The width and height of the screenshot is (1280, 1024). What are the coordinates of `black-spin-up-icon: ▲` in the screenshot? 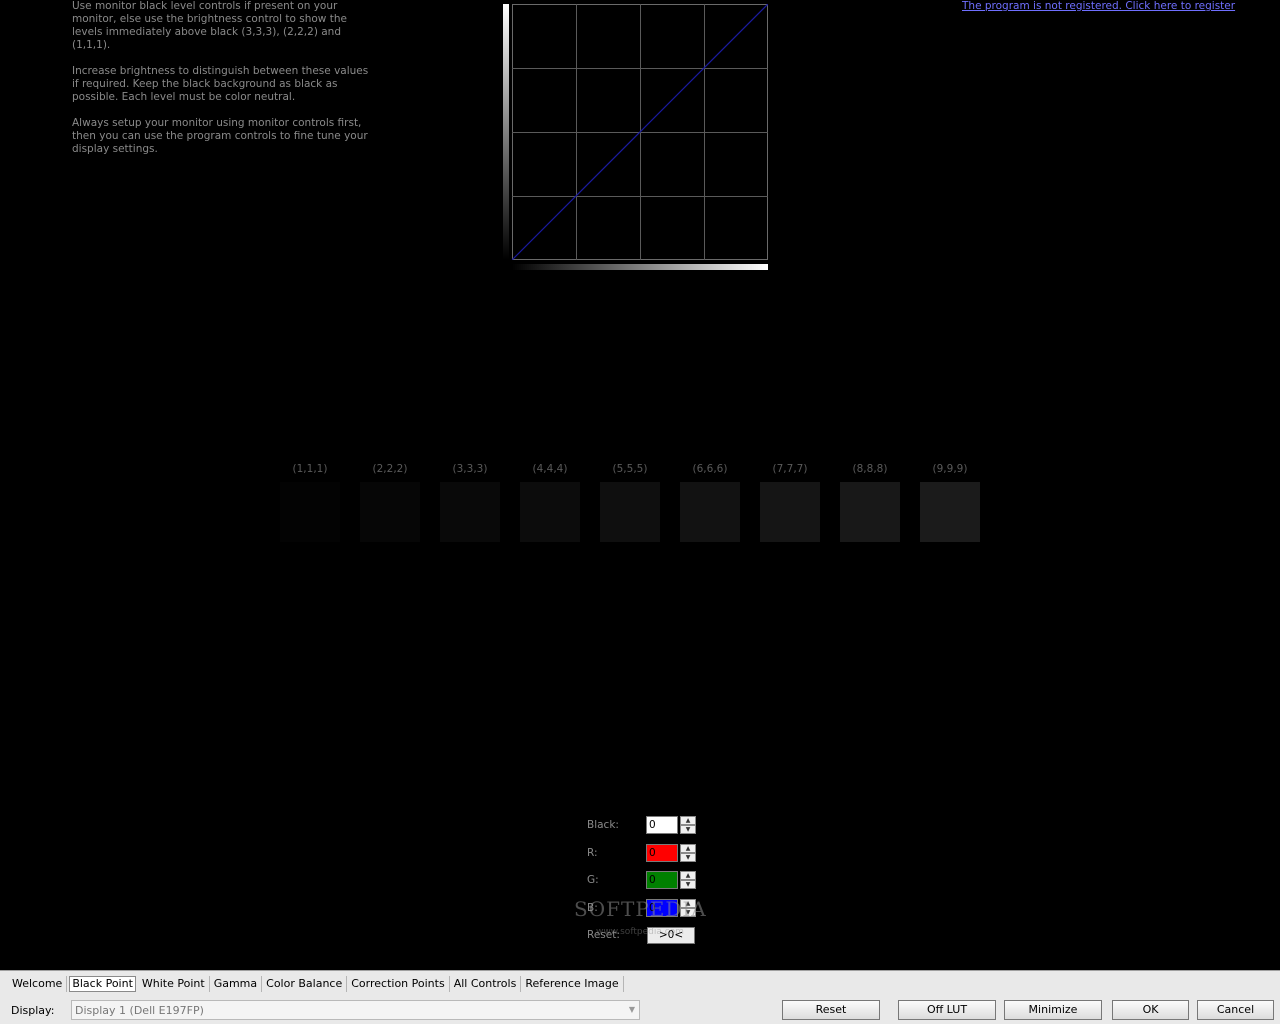 It's located at (688, 820).